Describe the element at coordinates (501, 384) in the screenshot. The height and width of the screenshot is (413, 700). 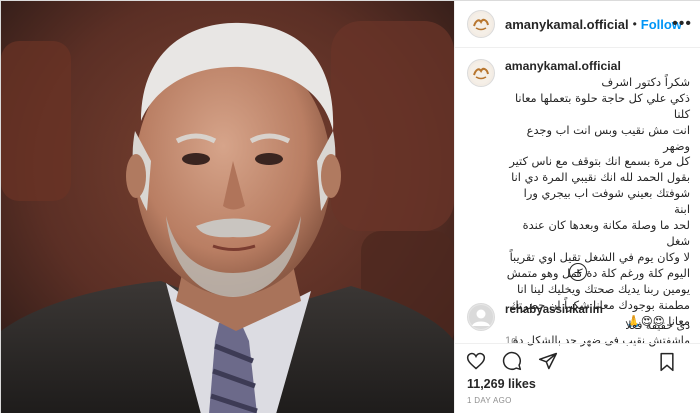
I see `likes-count: 11,269 likes` at that location.